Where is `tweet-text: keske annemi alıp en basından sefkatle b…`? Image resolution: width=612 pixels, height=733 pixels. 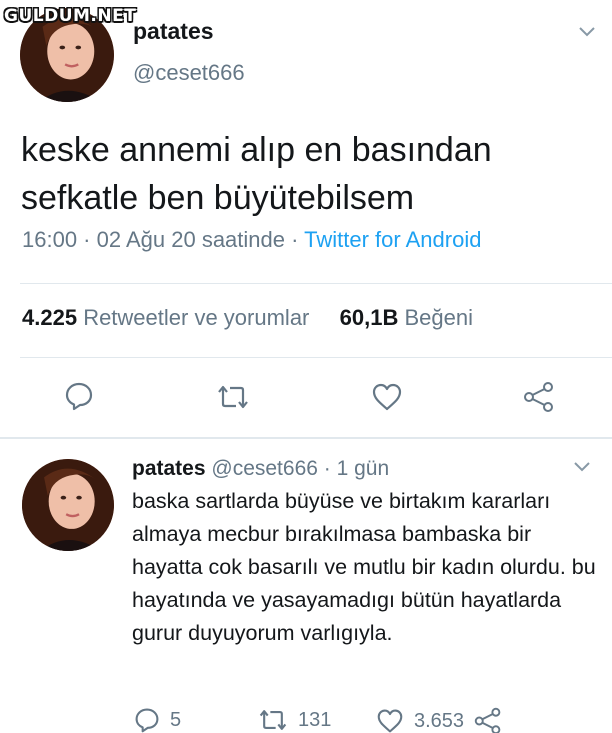
tweet-text: keske annemi alıp en basından sefkatle b… is located at coordinates (256, 174).